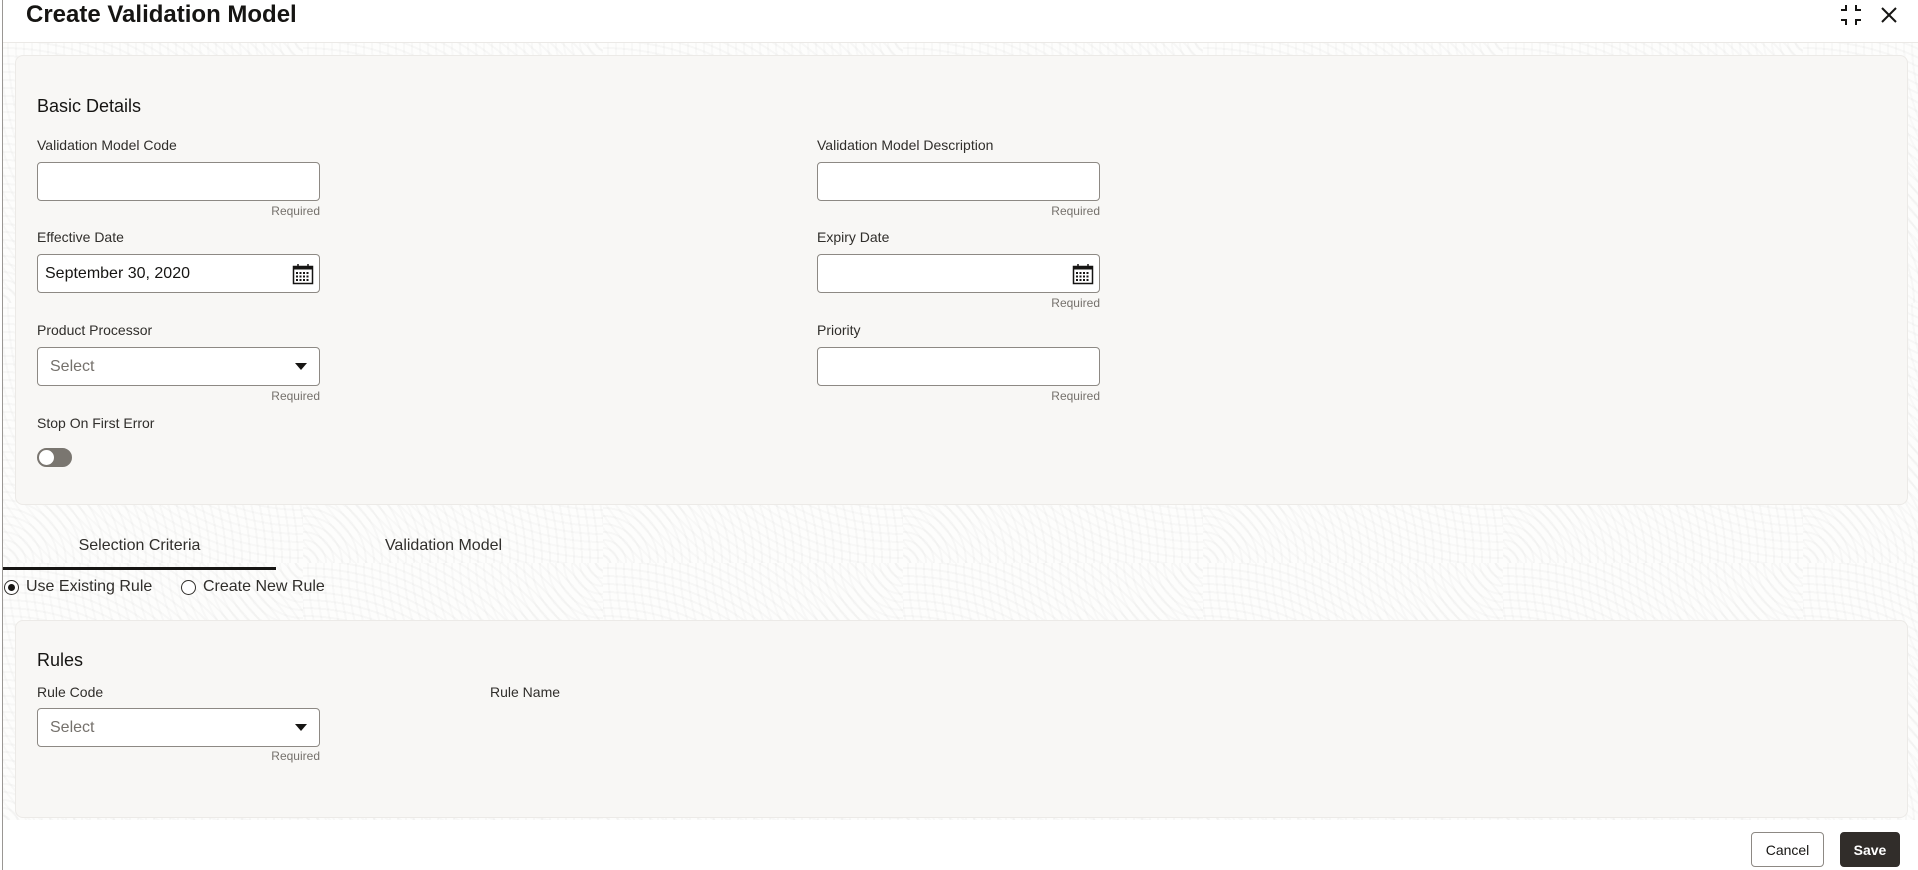 The width and height of the screenshot is (1918, 870). Describe the element at coordinates (1787, 849) in the screenshot. I see `cancel-button: Cancel` at that location.